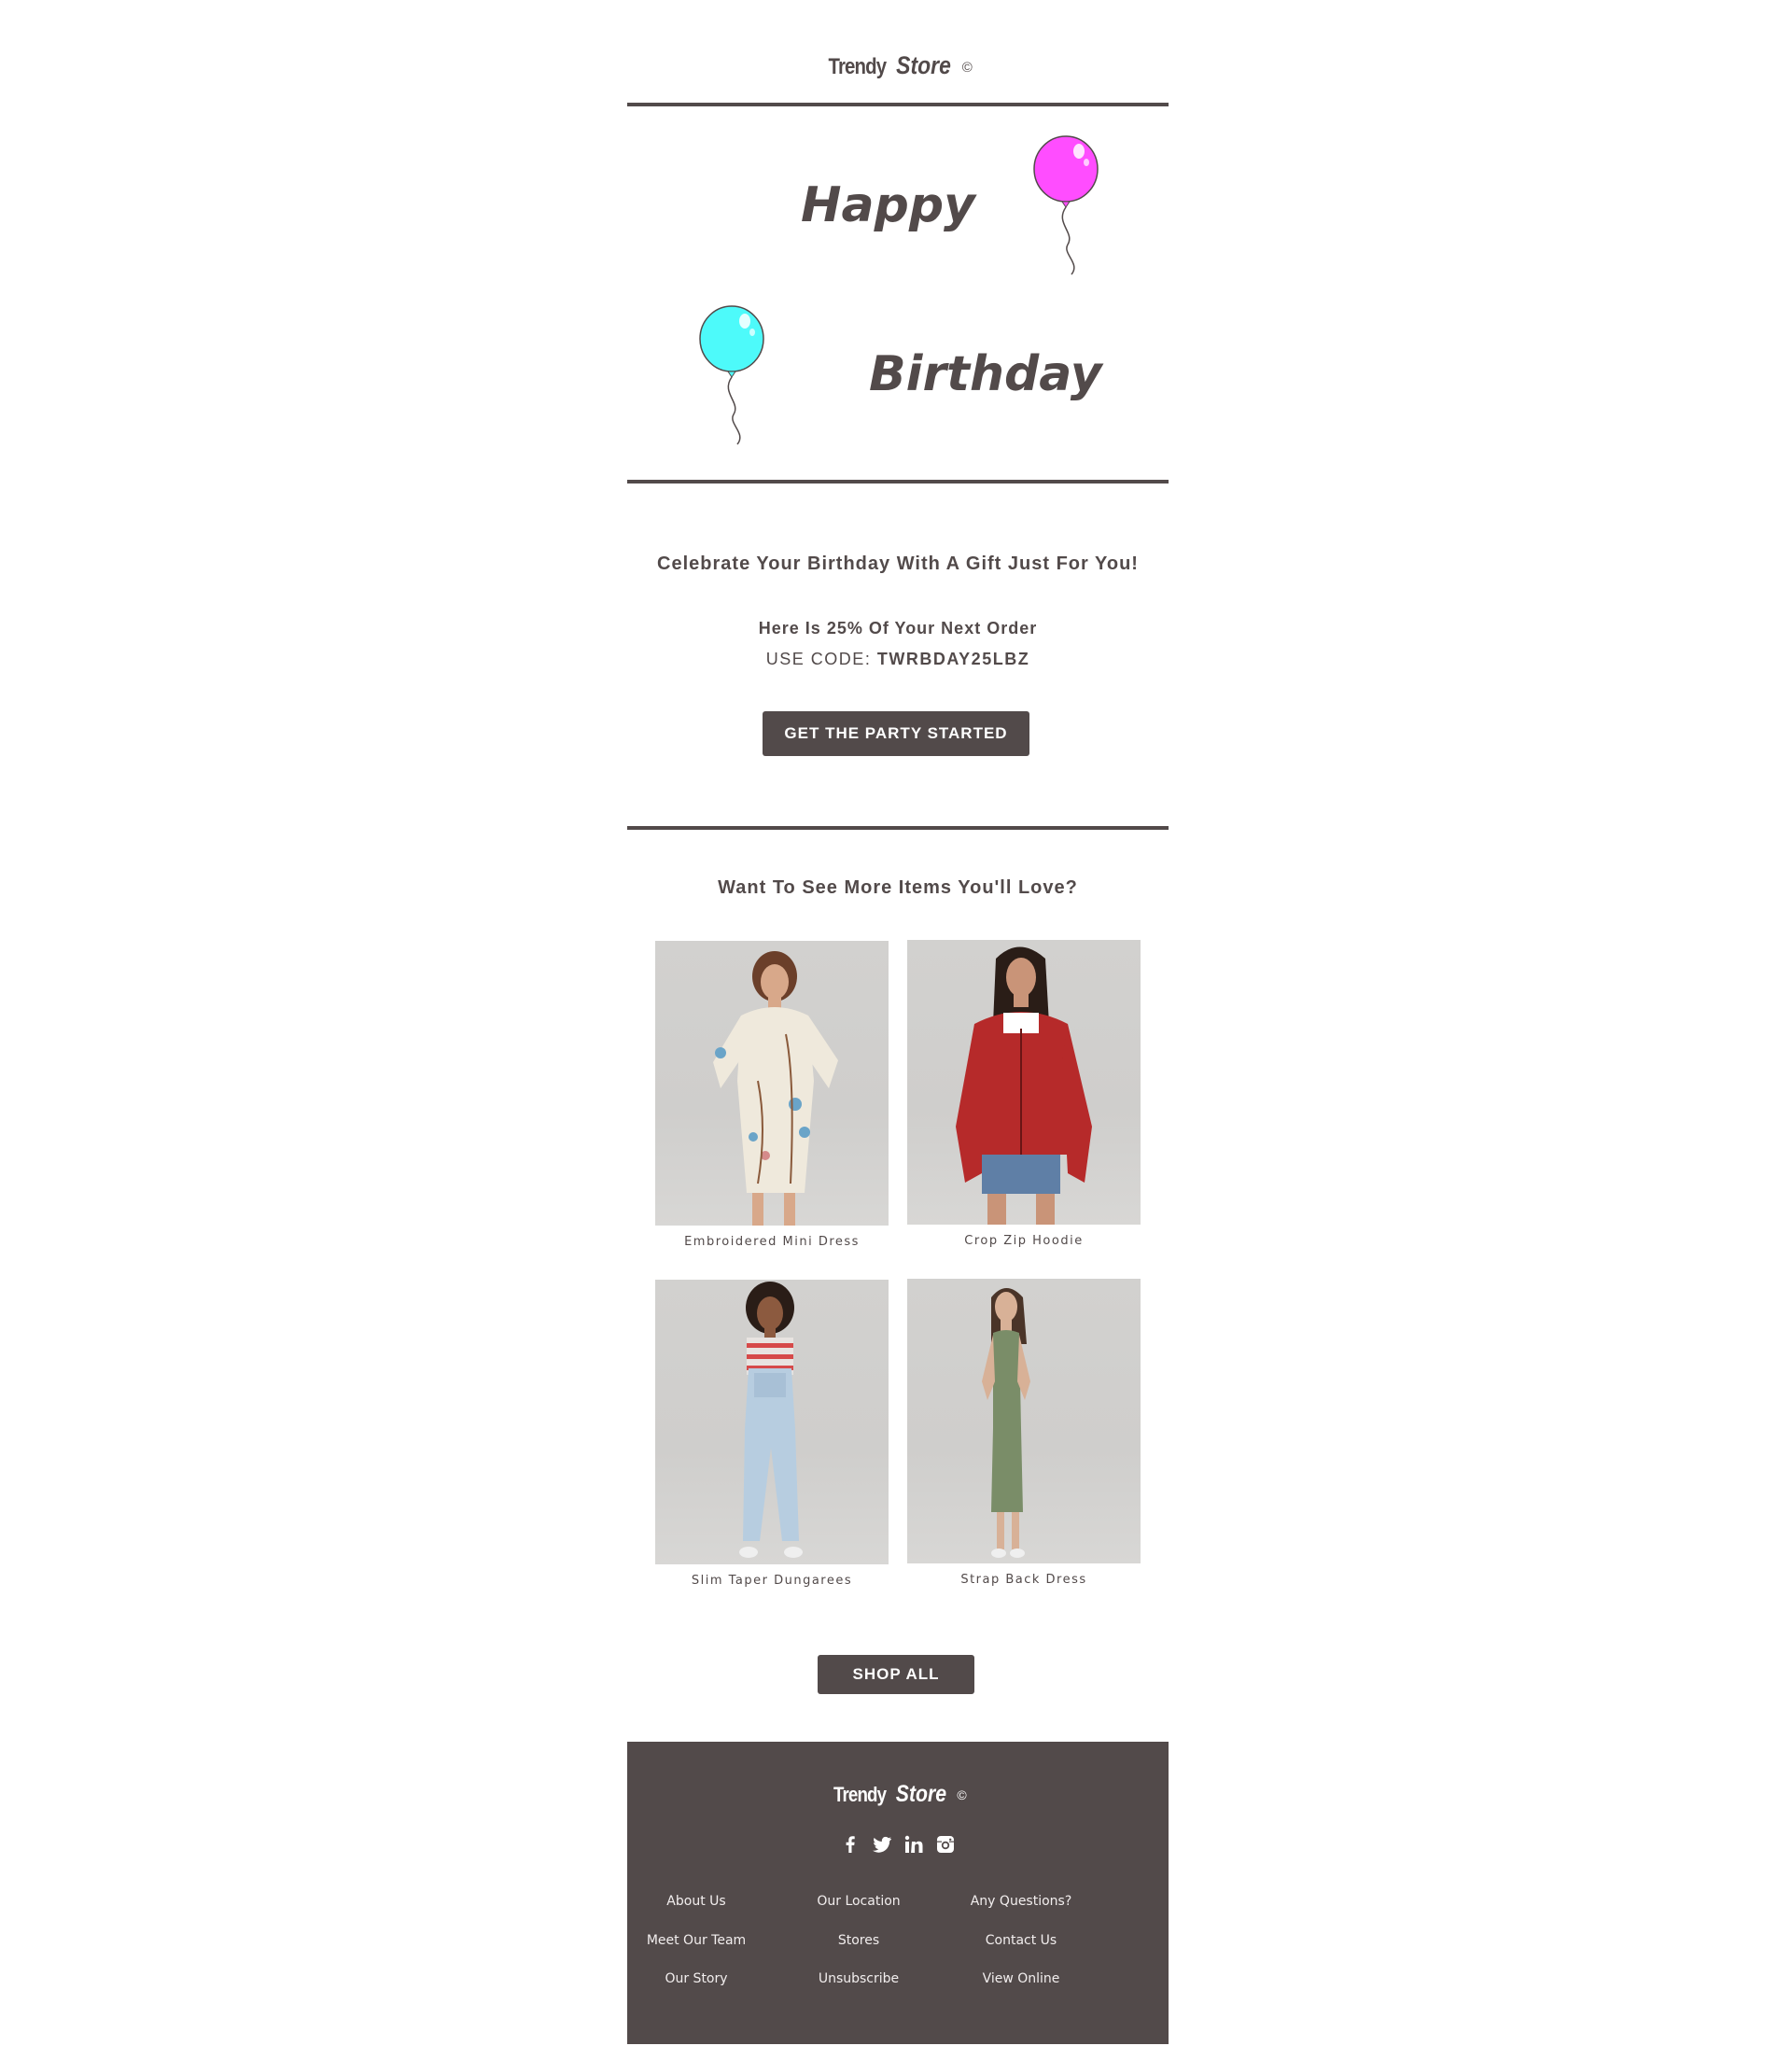  Describe the element at coordinates (772, 1581) in the screenshot. I see `product-name: Slim Taper Dungarees` at that location.